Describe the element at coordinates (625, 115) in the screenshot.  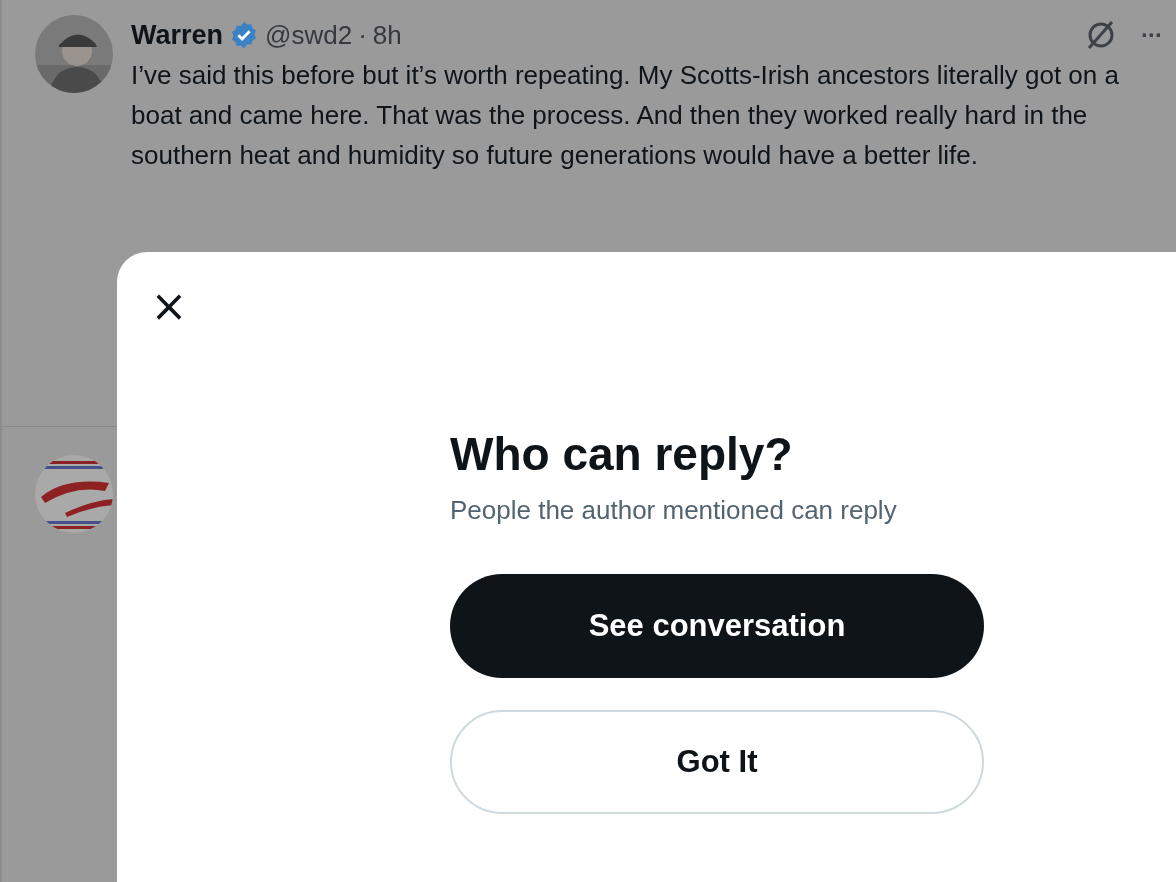
I see `tweet-text: I’ve said this before but it’s worth repeating. My Scotts-Irish ancestors literally got on a boat and came here. That was the process. And then they worked really hard in the southern heat and humidity so future generations would have a better life.` at that location.